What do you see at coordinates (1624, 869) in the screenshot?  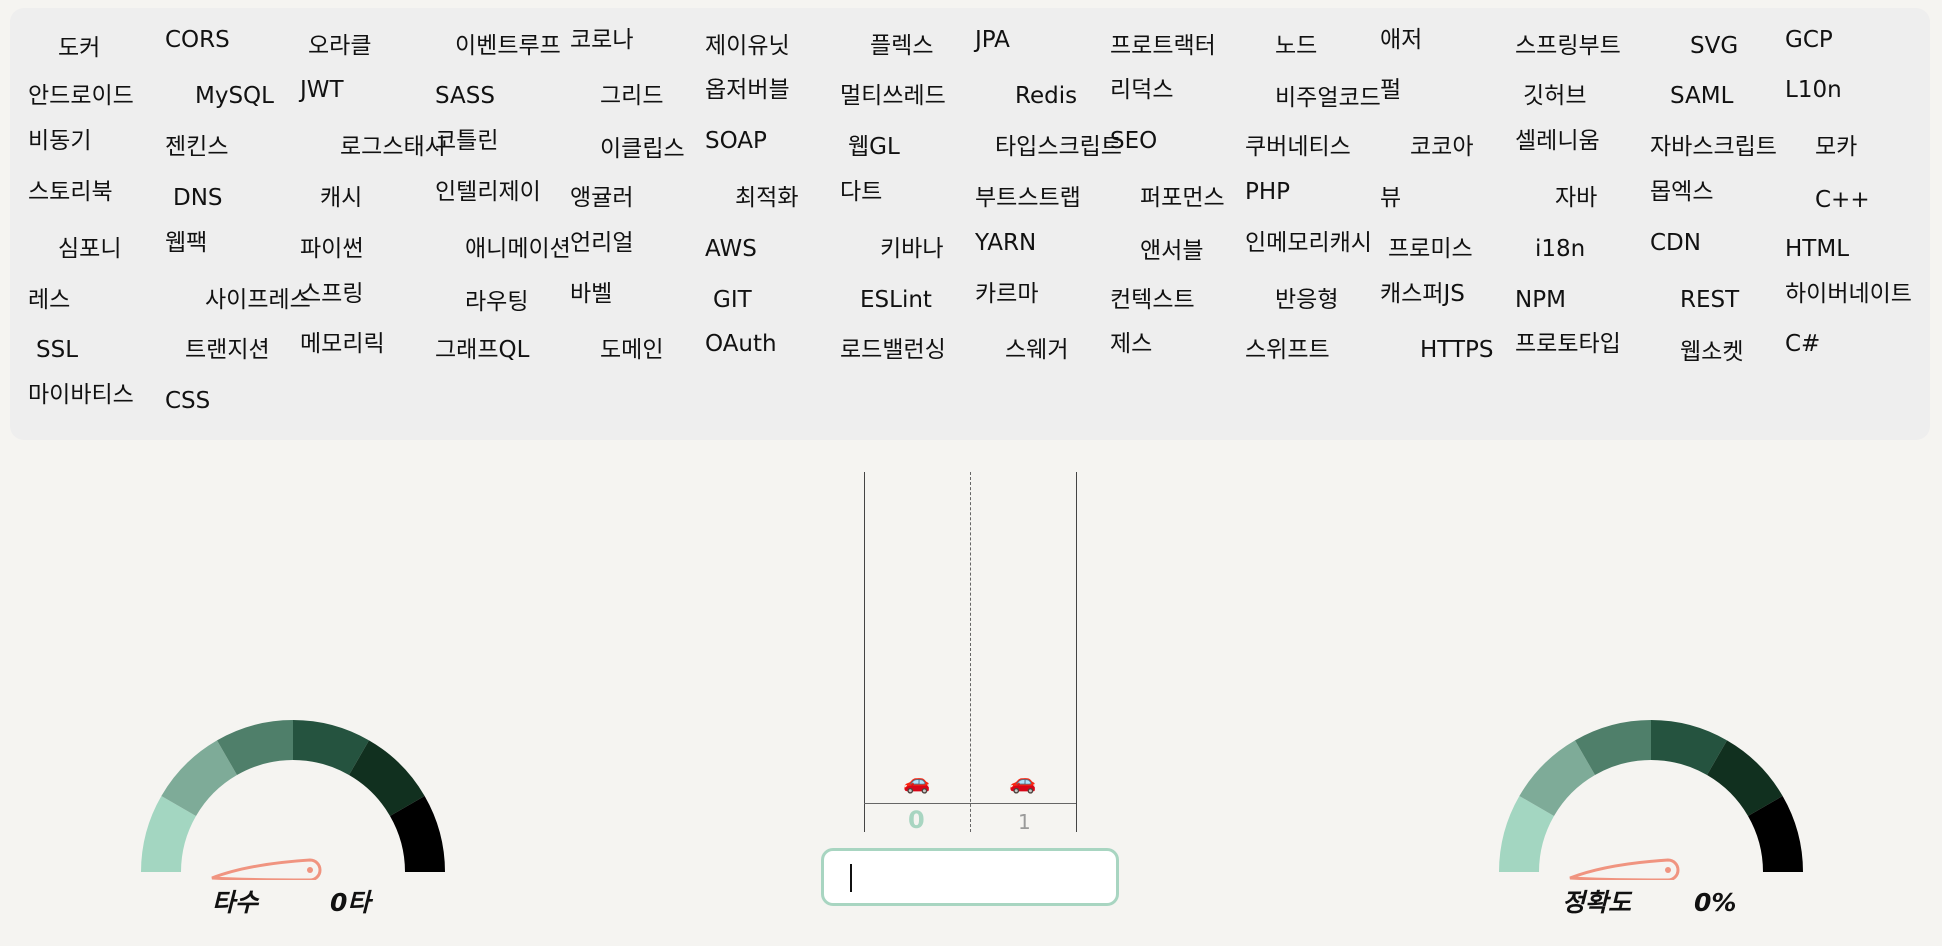 I see `gauge-needle-icon` at bounding box center [1624, 869].